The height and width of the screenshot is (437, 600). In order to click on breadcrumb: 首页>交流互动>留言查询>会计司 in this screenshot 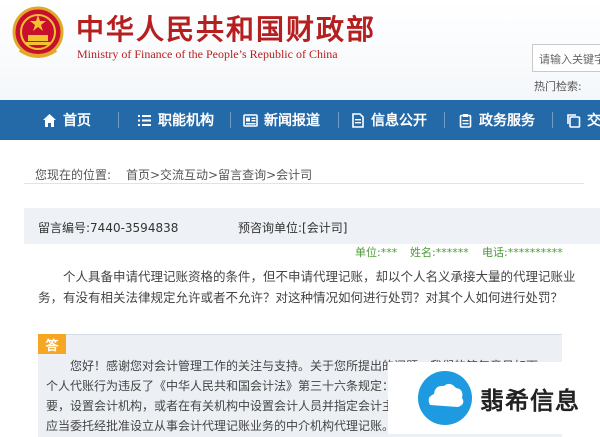, I will do `click(219, 174)`.